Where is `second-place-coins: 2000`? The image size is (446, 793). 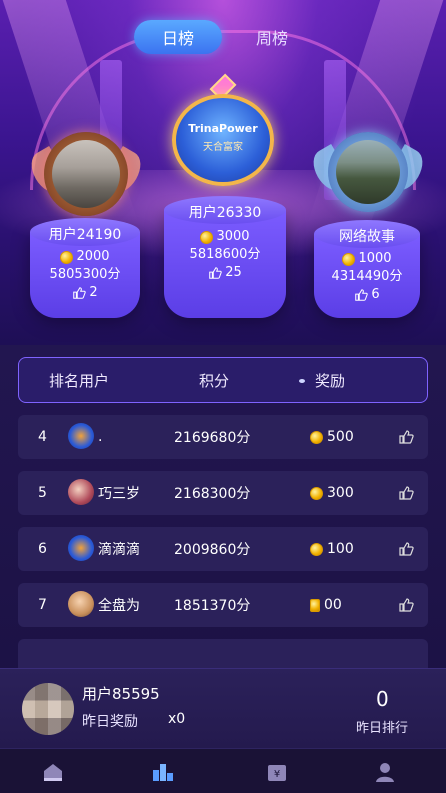
second-place-coins: 2000 is located at coordinates (85, 257).